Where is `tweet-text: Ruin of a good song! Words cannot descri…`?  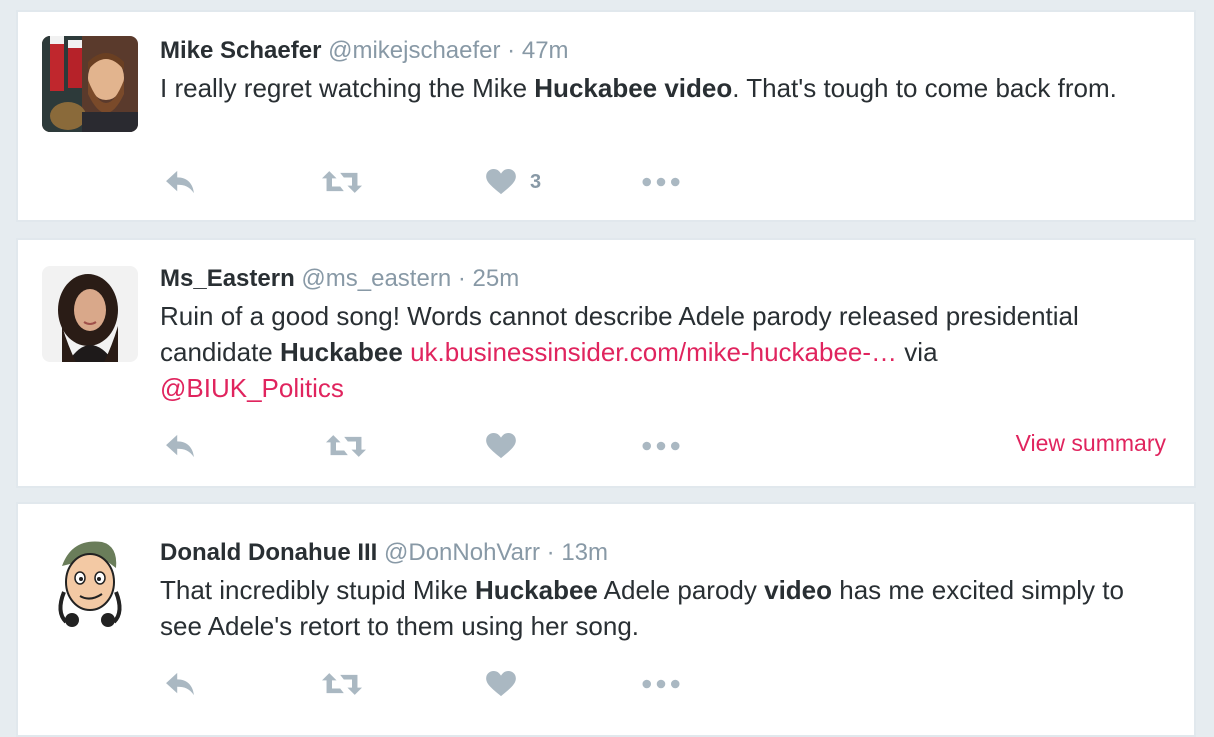 tweet-text: Ruin of a good song! Words cannot descri… is located at coordinates (666, 352).